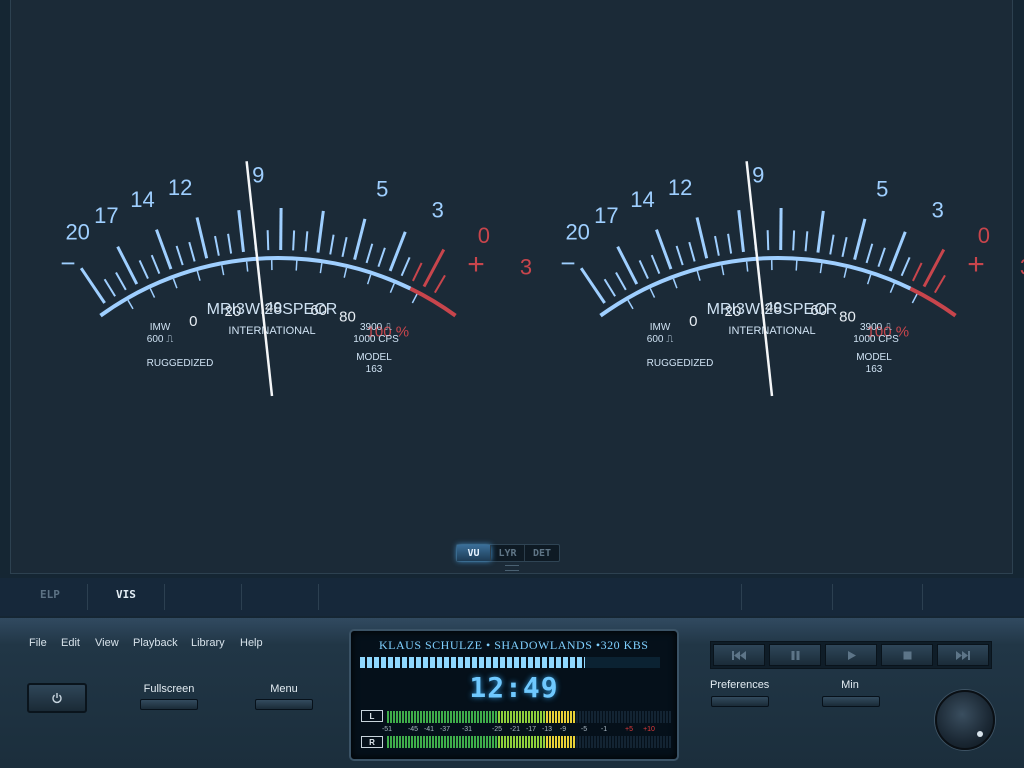 The width and height of the screenshot is (1024, 768). I want to click on fullscreen-button, so click(169, 704).